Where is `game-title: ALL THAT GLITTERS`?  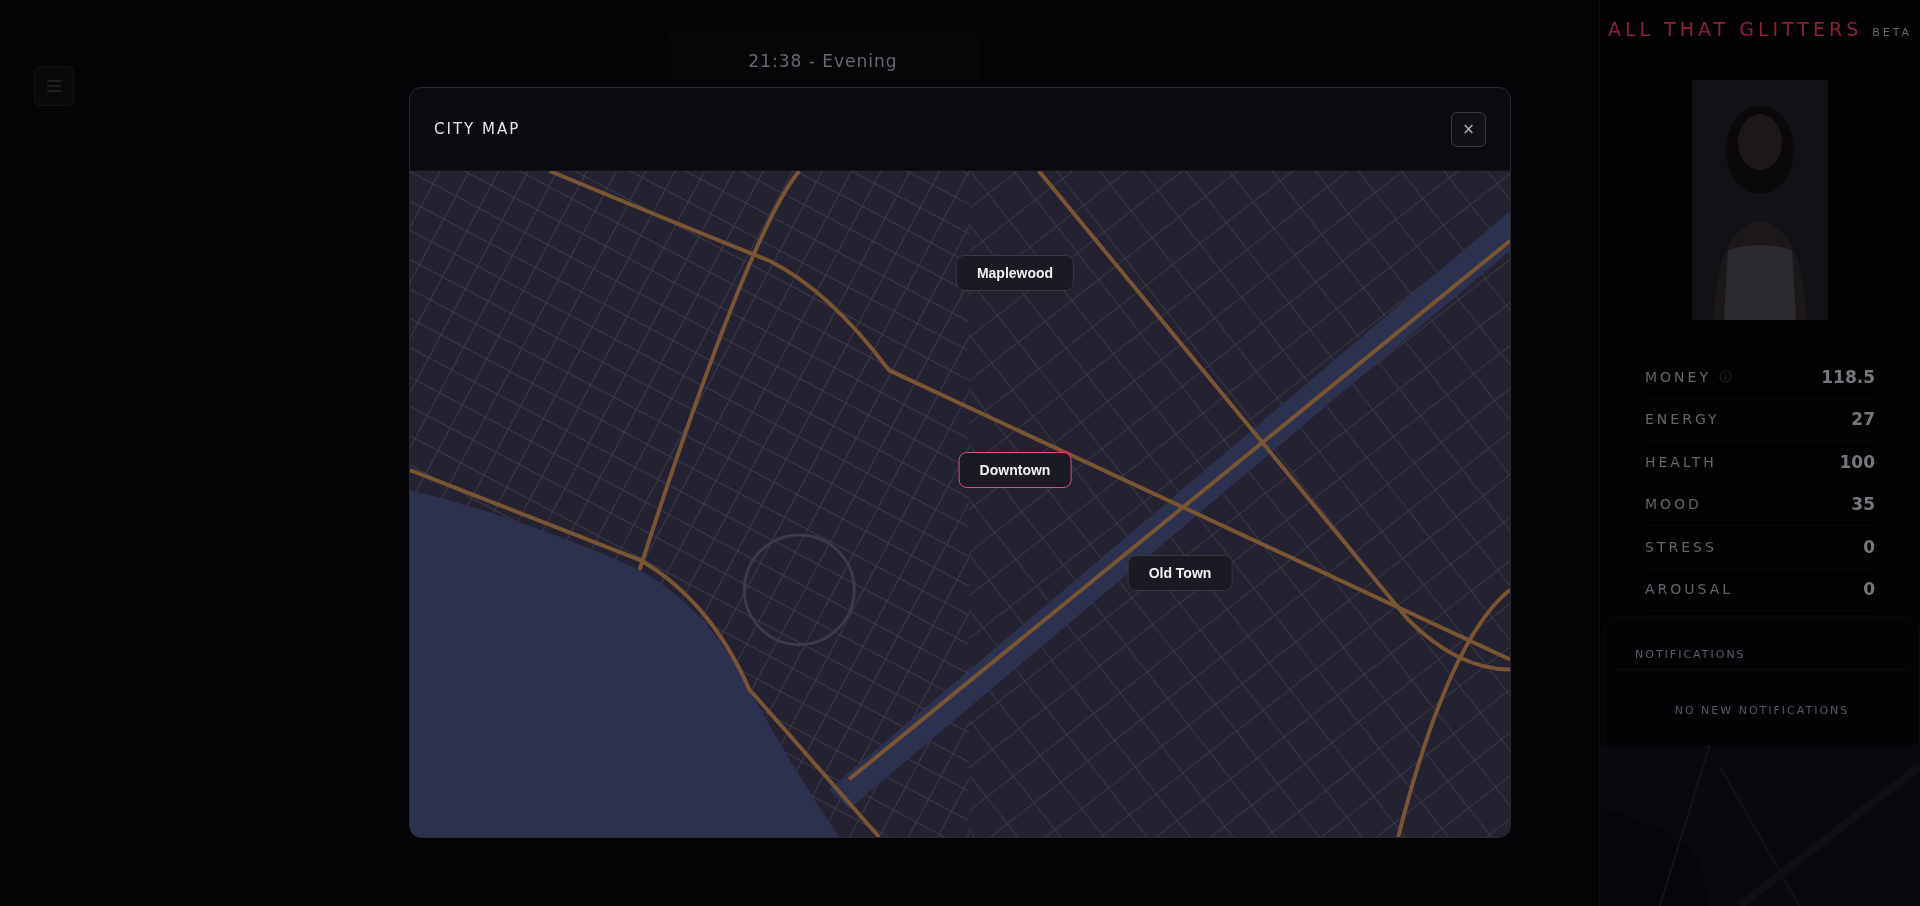 game-title: ALL THAT GLITTERS is located at coordinates (1735, 29).